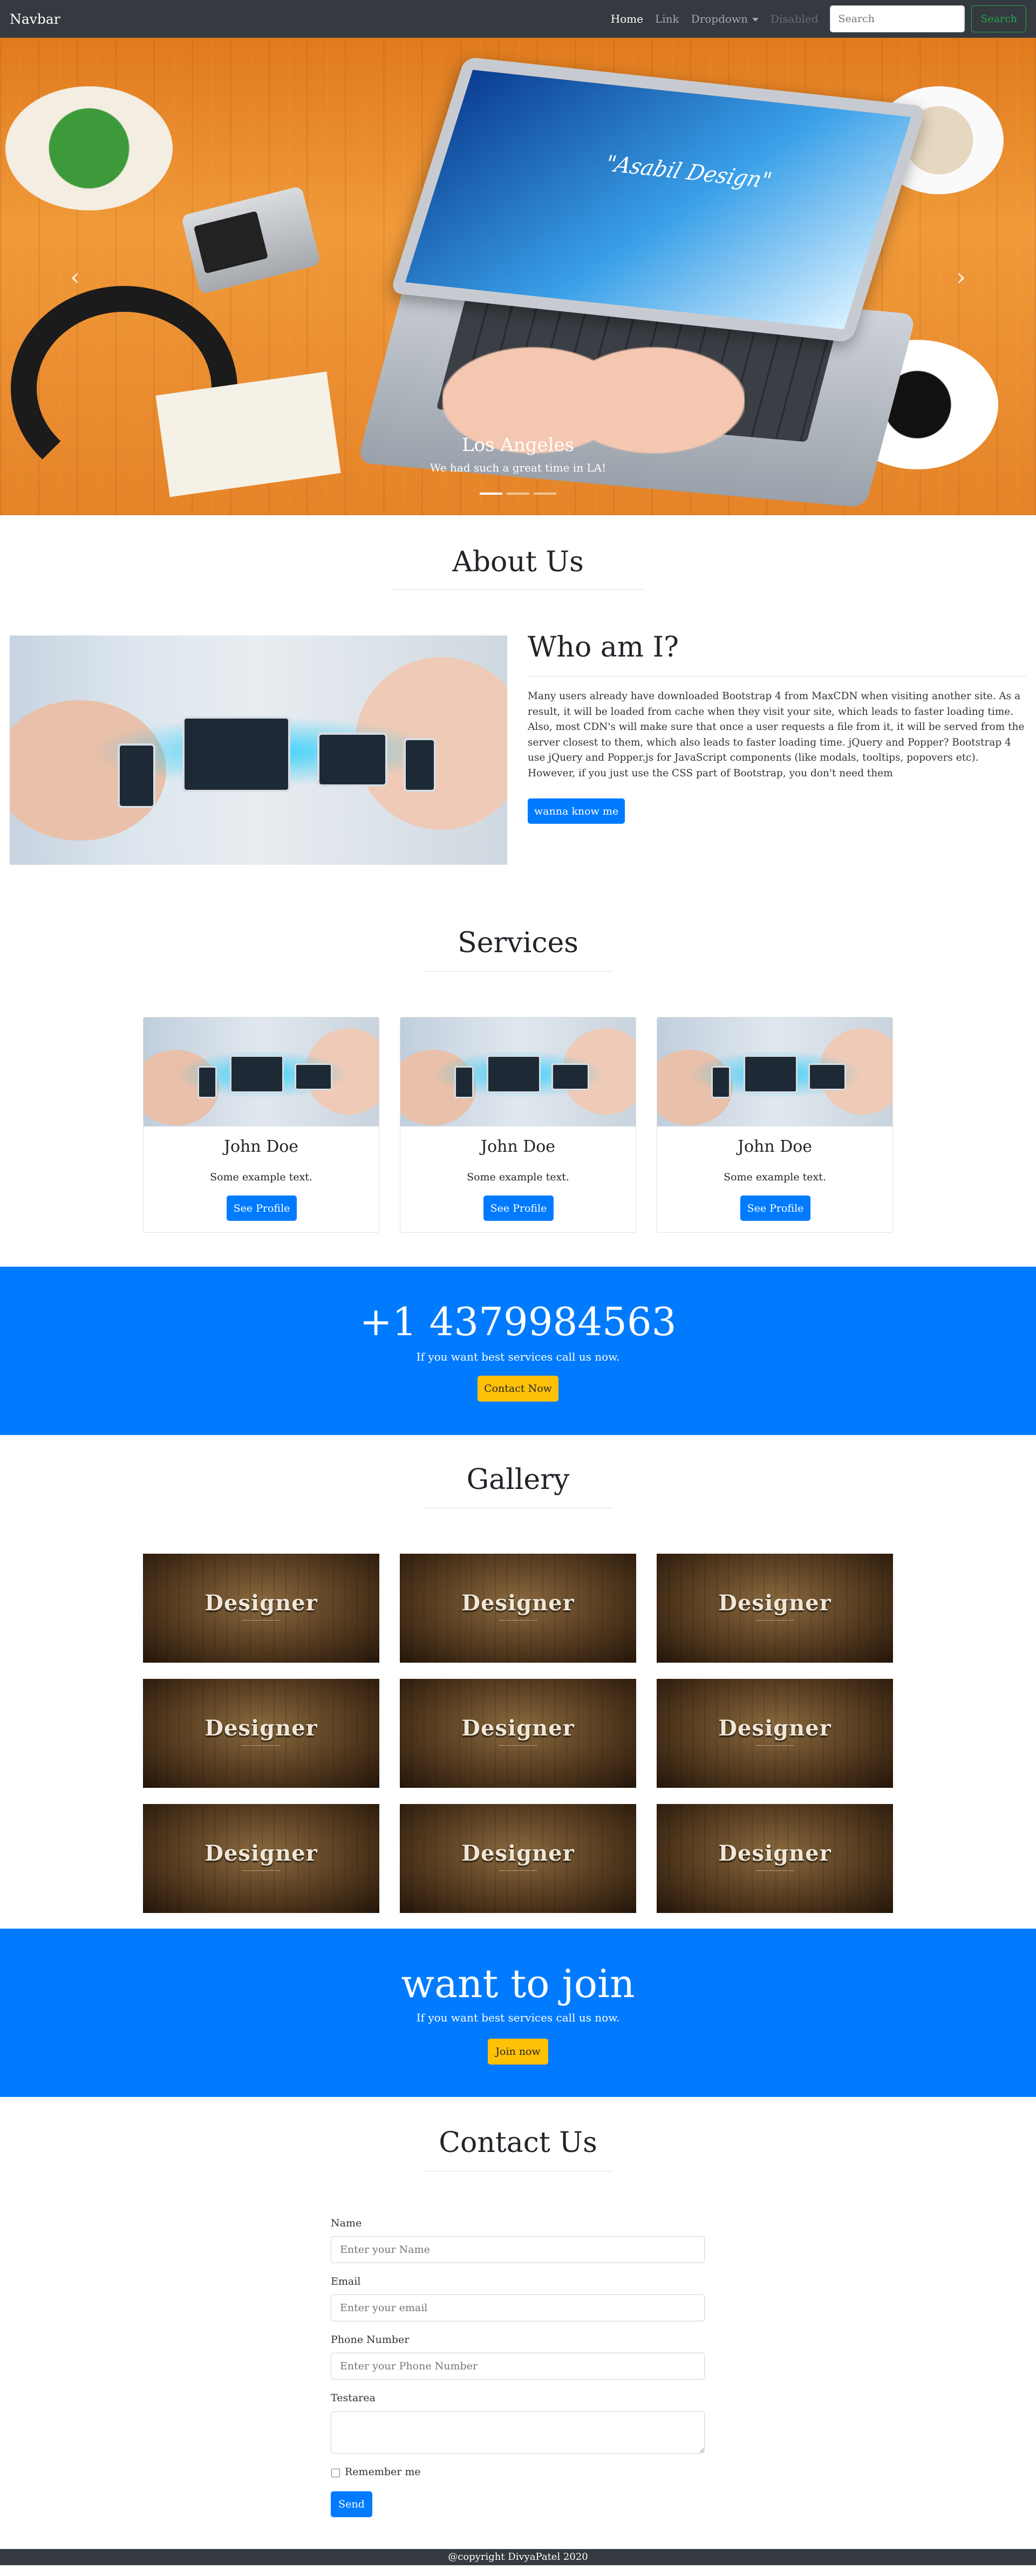  I want to click on navbar-brand: Navbar, so click(35, 19).